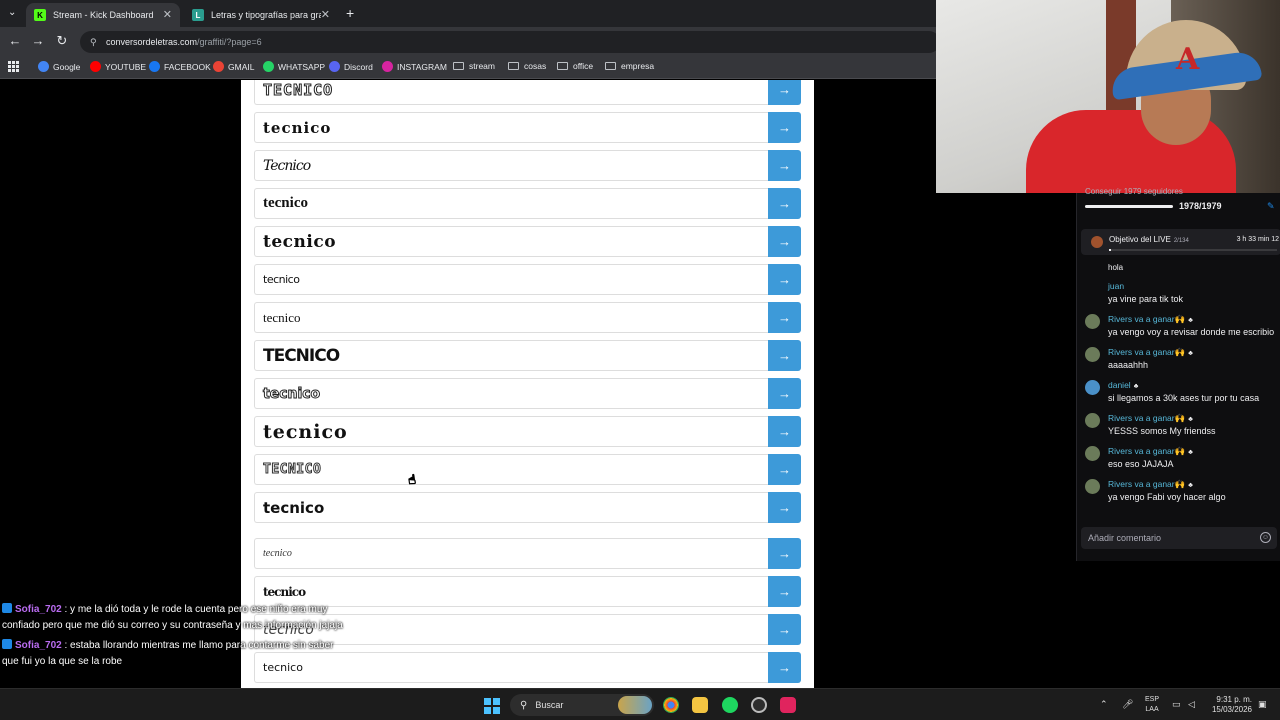 Image resolution: width=1280 pixels, height=720 pixels. Describe the element at coordinates (1265, 537) in the screenshot. I see `emoji-icon: ☺` at that location.